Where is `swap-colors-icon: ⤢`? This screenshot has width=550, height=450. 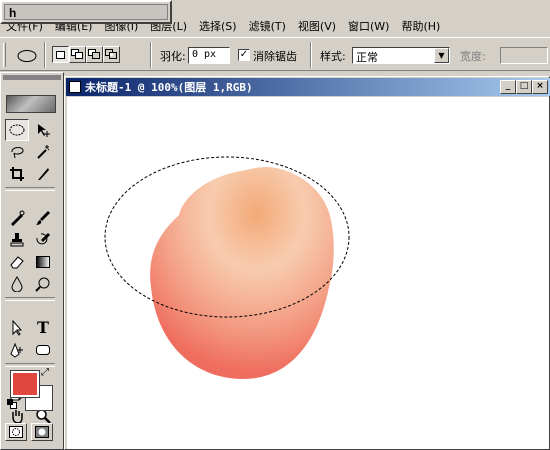 swap-colors-icon: ⤢ is located at coordinates (45, 372).